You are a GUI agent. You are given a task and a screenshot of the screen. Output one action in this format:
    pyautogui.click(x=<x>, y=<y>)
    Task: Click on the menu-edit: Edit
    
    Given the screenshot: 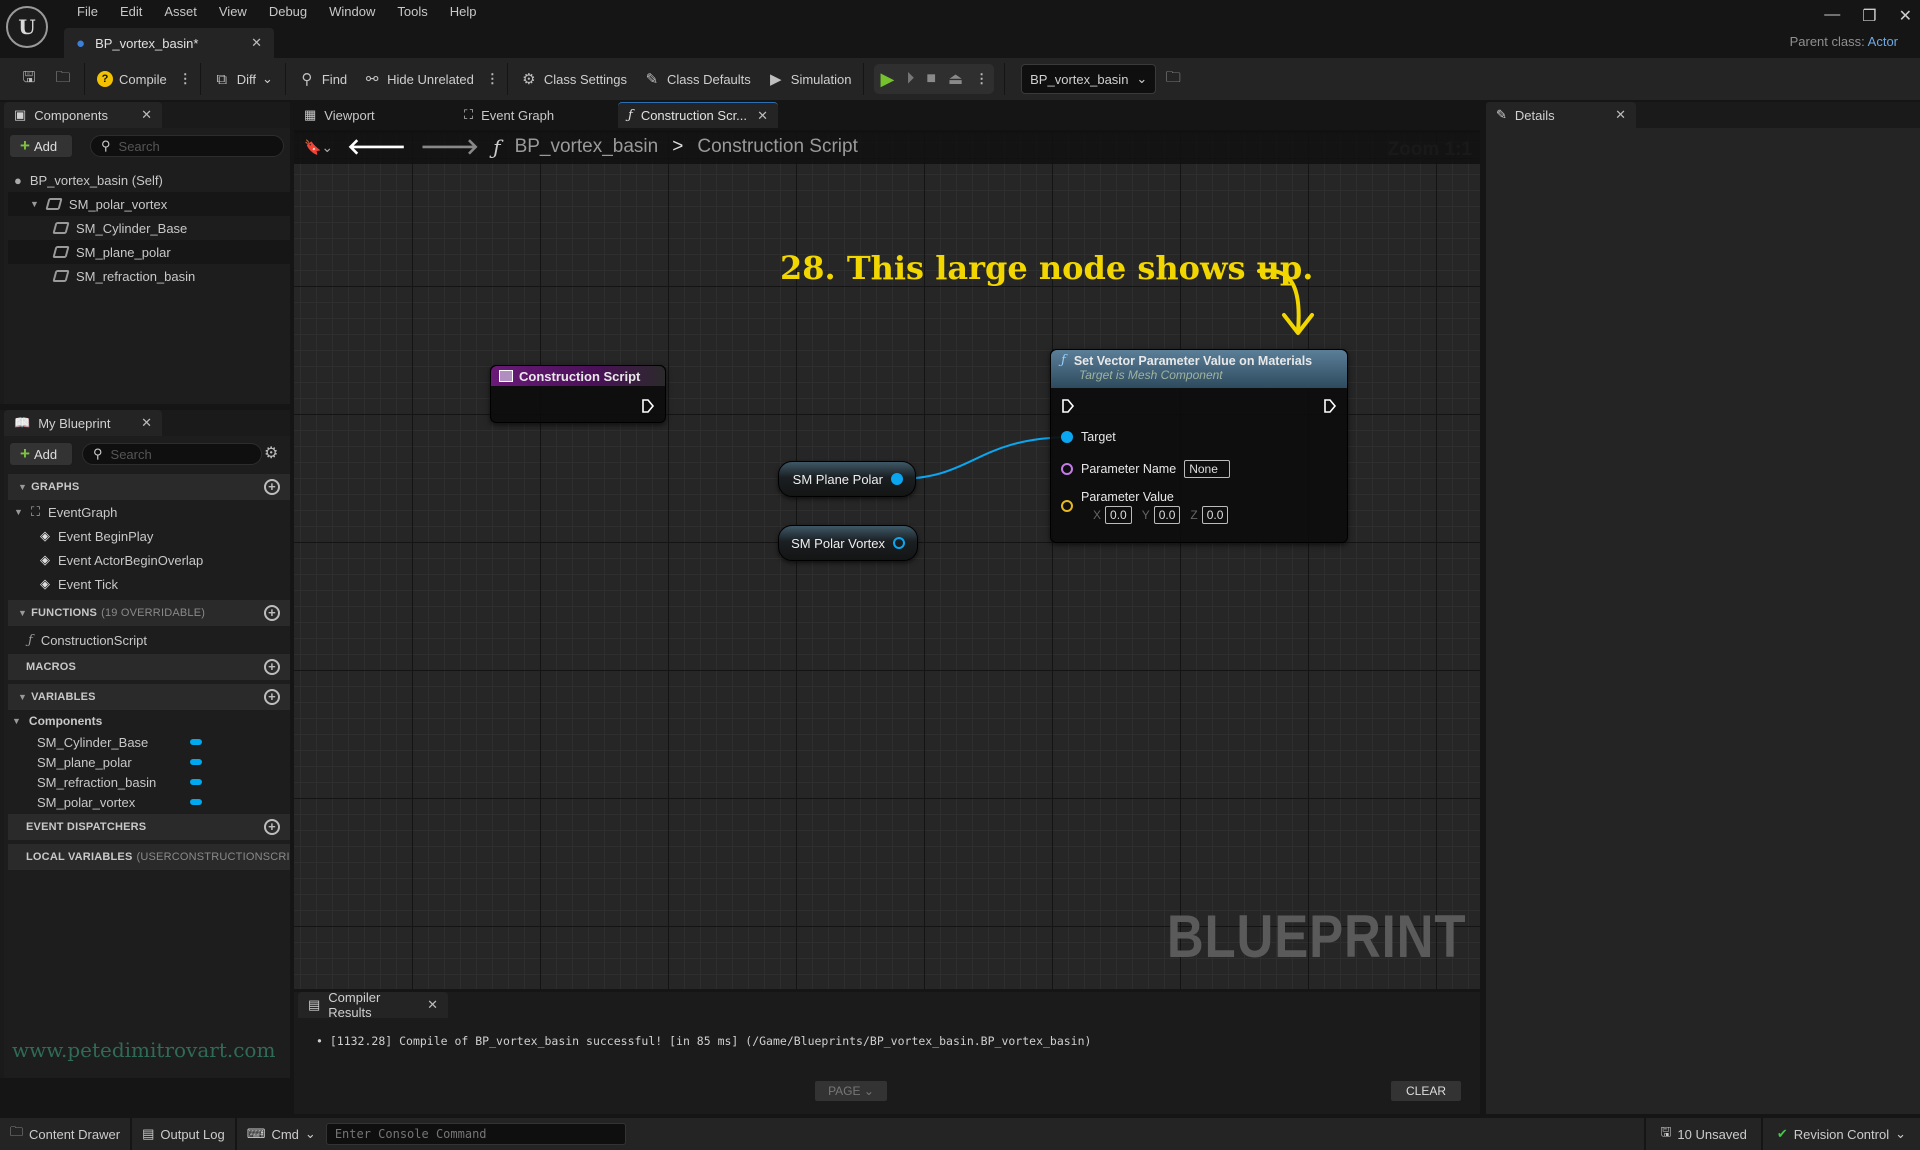 What is the action you would take?
    pyautogui.click(x=131, y=12)
    